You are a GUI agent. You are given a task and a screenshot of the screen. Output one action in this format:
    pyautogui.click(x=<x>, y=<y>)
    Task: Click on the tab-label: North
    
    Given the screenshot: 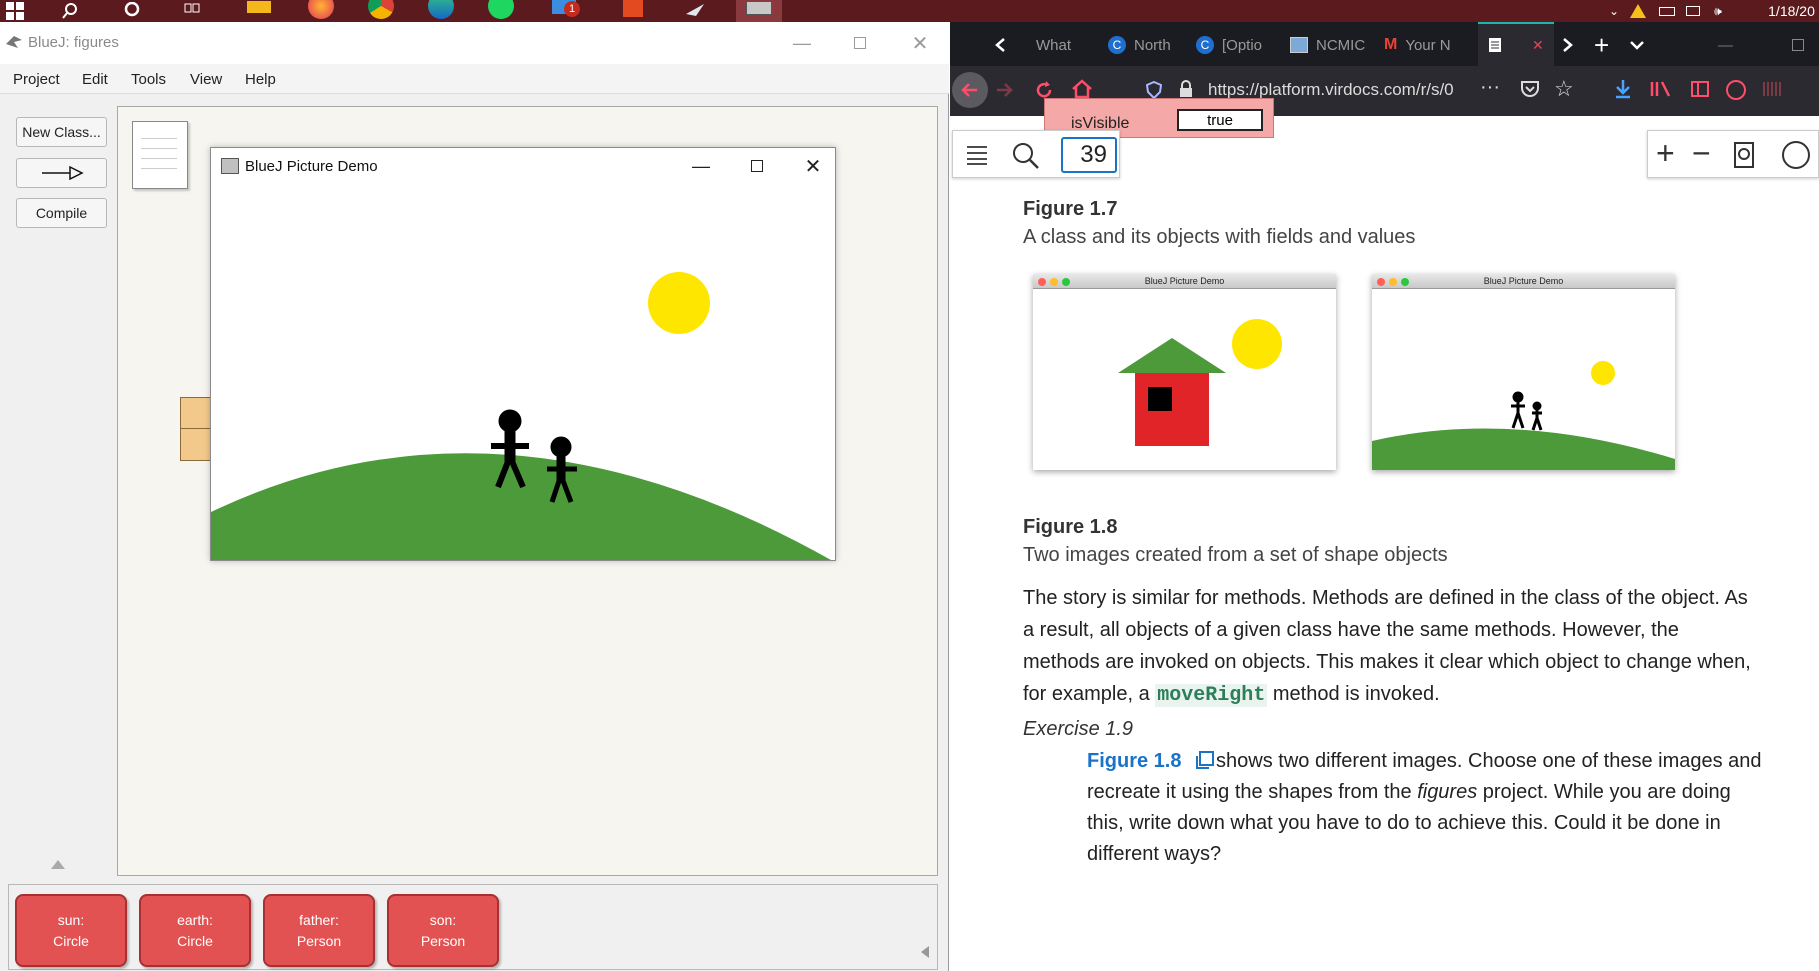 What is the action you would take?
    pyautogui.click(x=1152, y=45)
    